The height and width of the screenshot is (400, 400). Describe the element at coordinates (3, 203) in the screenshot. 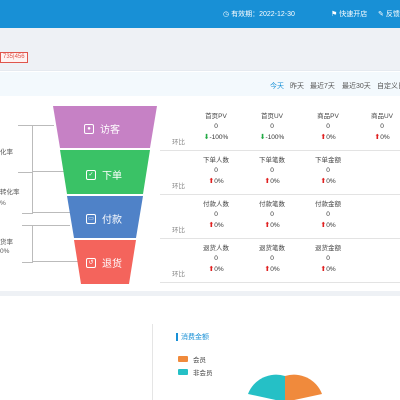

I see `conversion-value-2: %` at that location.